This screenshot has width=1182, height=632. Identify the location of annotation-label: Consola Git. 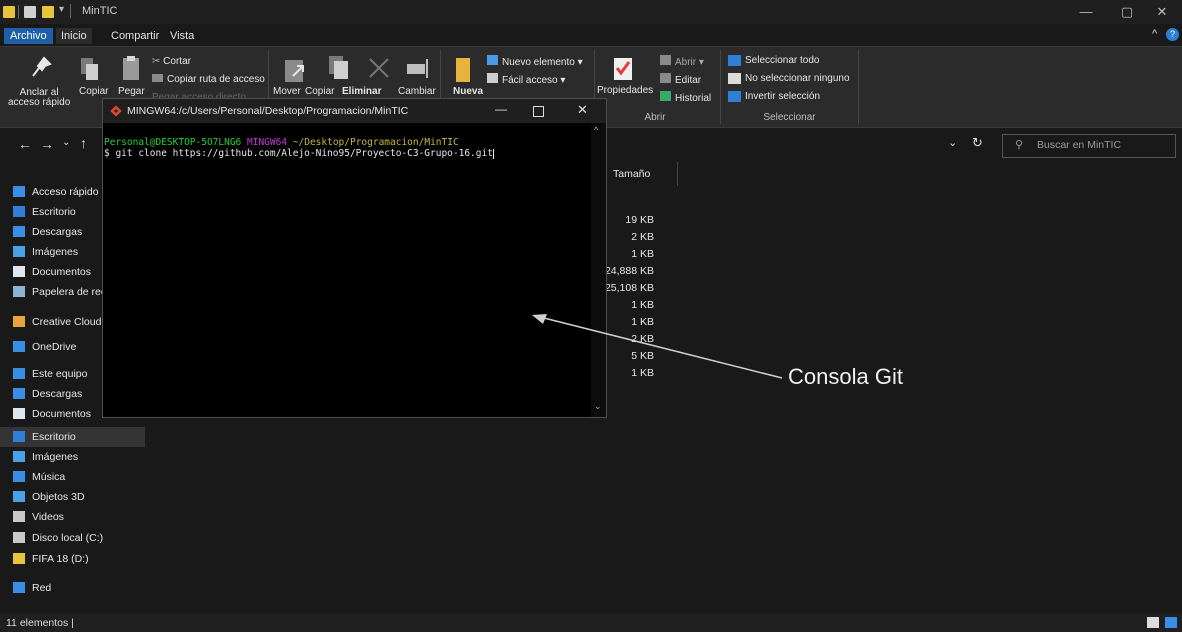
(845, 376).